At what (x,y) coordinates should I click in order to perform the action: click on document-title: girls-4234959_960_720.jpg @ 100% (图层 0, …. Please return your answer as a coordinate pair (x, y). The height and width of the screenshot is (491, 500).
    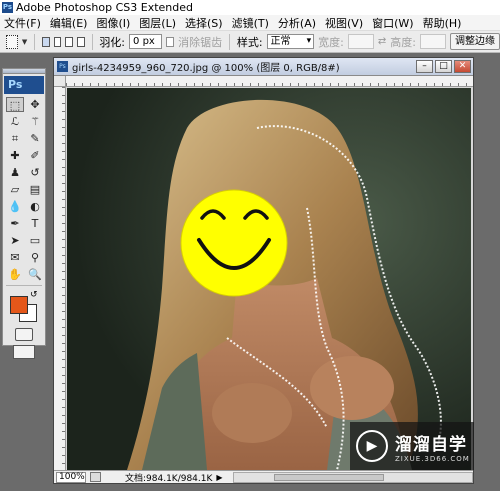
    Looking at the image, I should click on (206, 68).